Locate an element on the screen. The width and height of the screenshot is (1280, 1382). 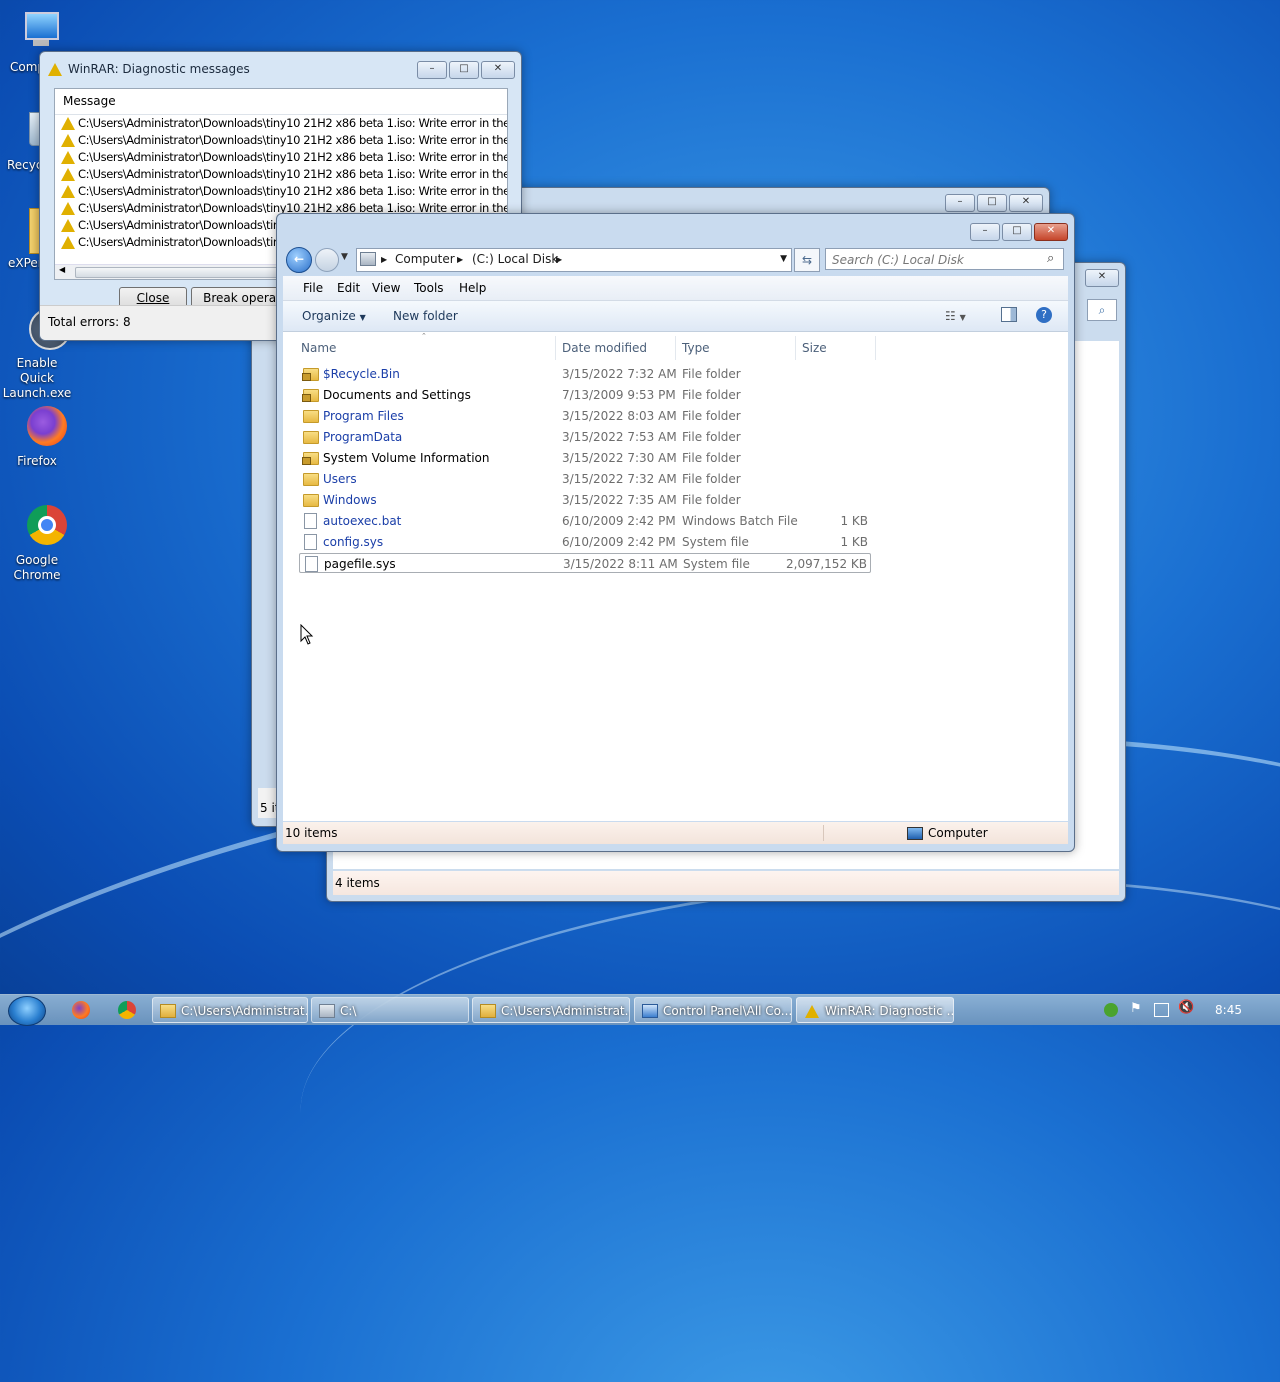
file-name: System Volume Information is located at coordinates (406, 458).